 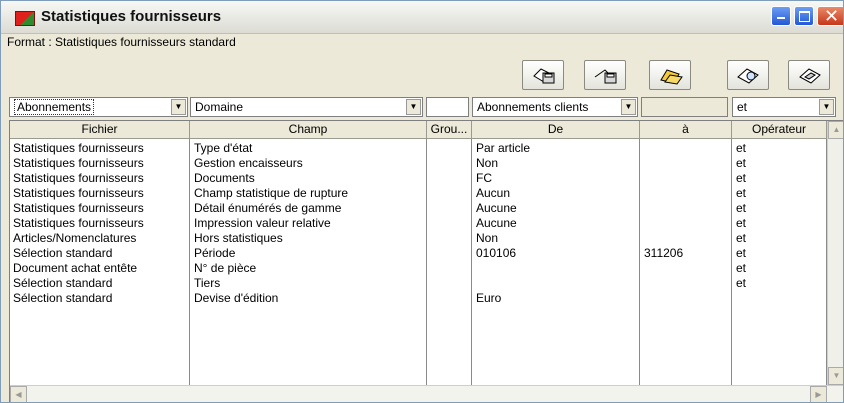 What do you see at coordinates (555, 107) in the screenshot?
I see `from-select: Abonnements clients ▼` at bounding box center [555, 107].